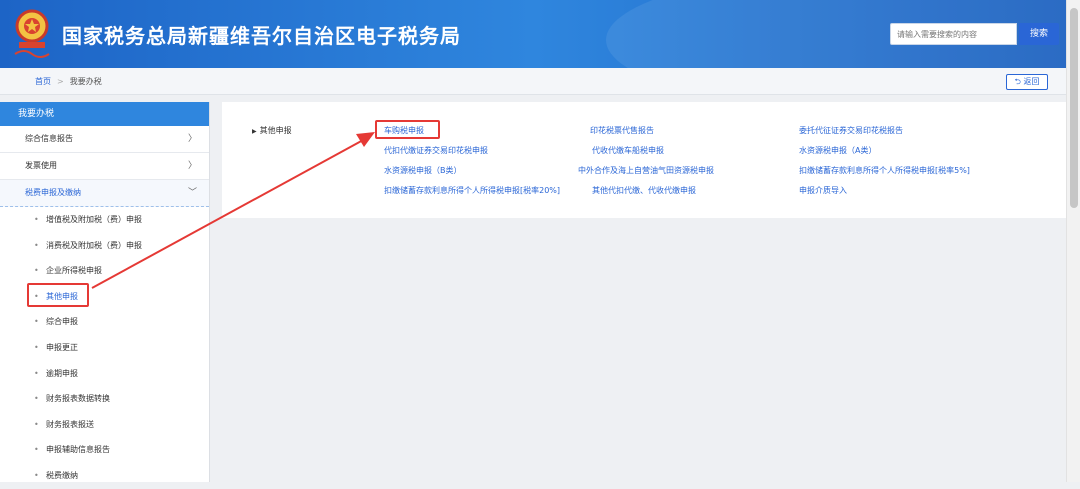 The image size is (1080, 489). Describe the element at coordinates (104, 139) in the screenshot. I see `sidebar-item-comprehensive-info: 综合信息报告 〉` at that location.